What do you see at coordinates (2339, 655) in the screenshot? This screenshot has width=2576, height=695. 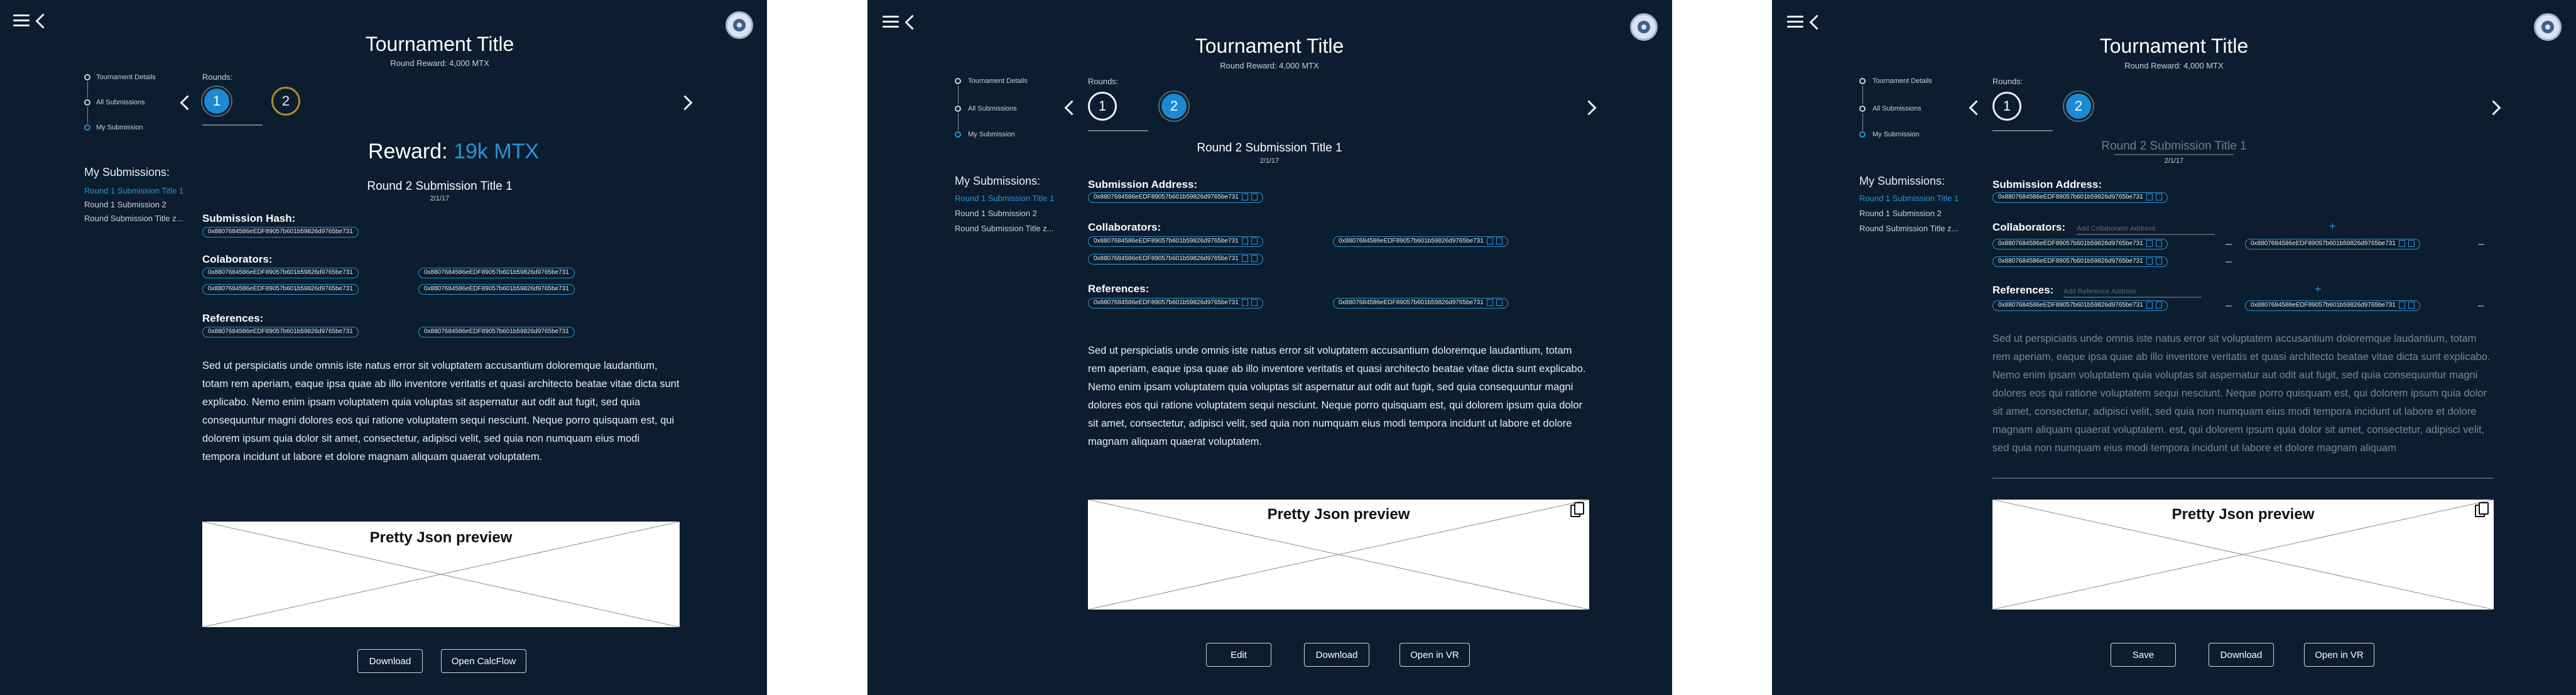 I see `open-in-vr-button: Open in VR` at bounding box center [2339, 655].